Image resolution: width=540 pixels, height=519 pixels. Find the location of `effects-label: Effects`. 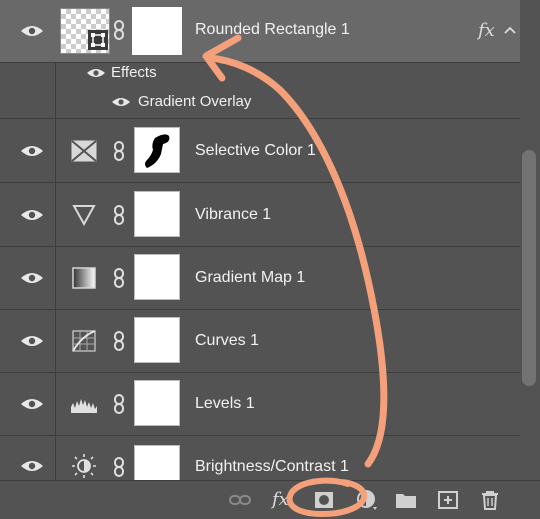

effects-label: Effects is located at coordinates (134, 72).